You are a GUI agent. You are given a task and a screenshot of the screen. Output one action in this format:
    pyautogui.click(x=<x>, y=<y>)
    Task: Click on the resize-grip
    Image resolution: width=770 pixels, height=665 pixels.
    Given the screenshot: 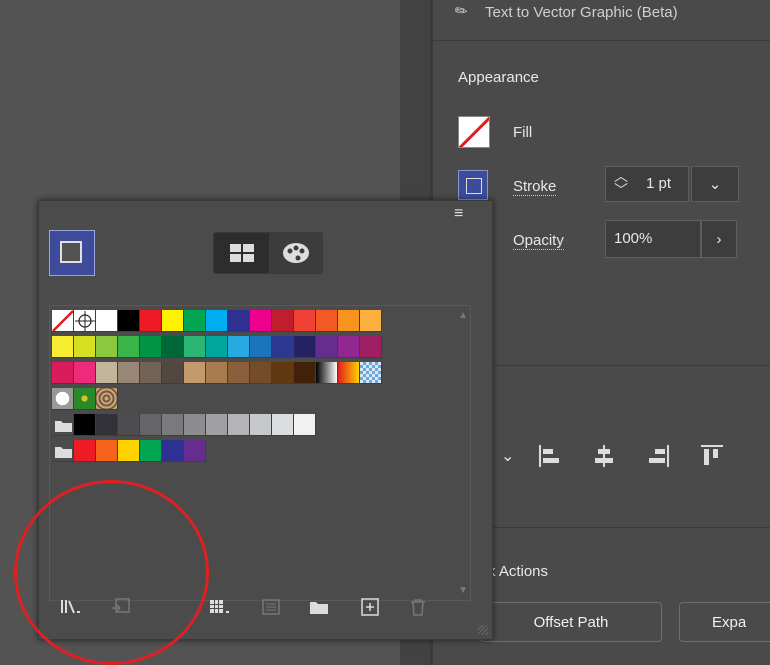 What is the action you would take?
    pyautogui.click(x=483, y=630)
    